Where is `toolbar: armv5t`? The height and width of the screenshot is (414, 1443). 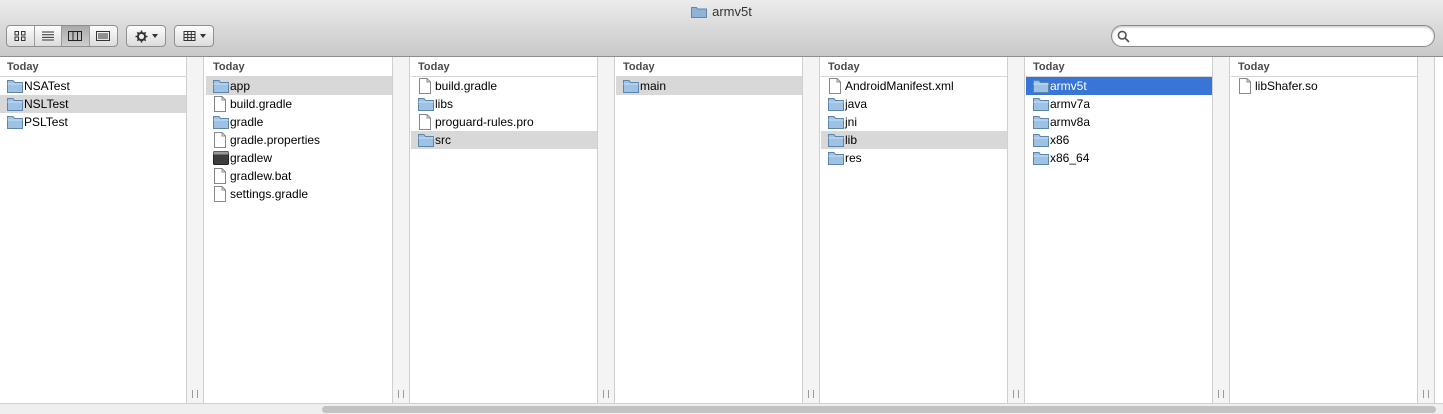
toolbar: armv5t is located at coordinates (721, 28).